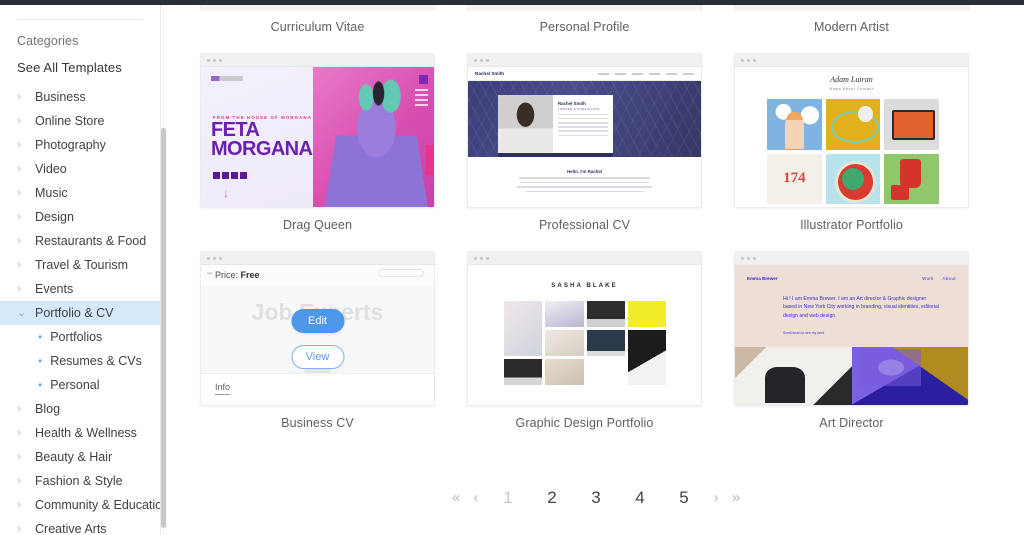 This screenshot has width=1024, height=535. Describe the element at coordinates (508, 497) in the screenshot. I see `pagination-page-1: 1` at that location.